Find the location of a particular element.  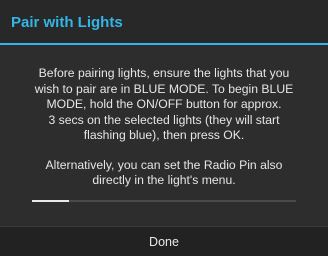

message-line: MODE, hold the ON/OFF button for approx. is located at coordinates (164, 104).